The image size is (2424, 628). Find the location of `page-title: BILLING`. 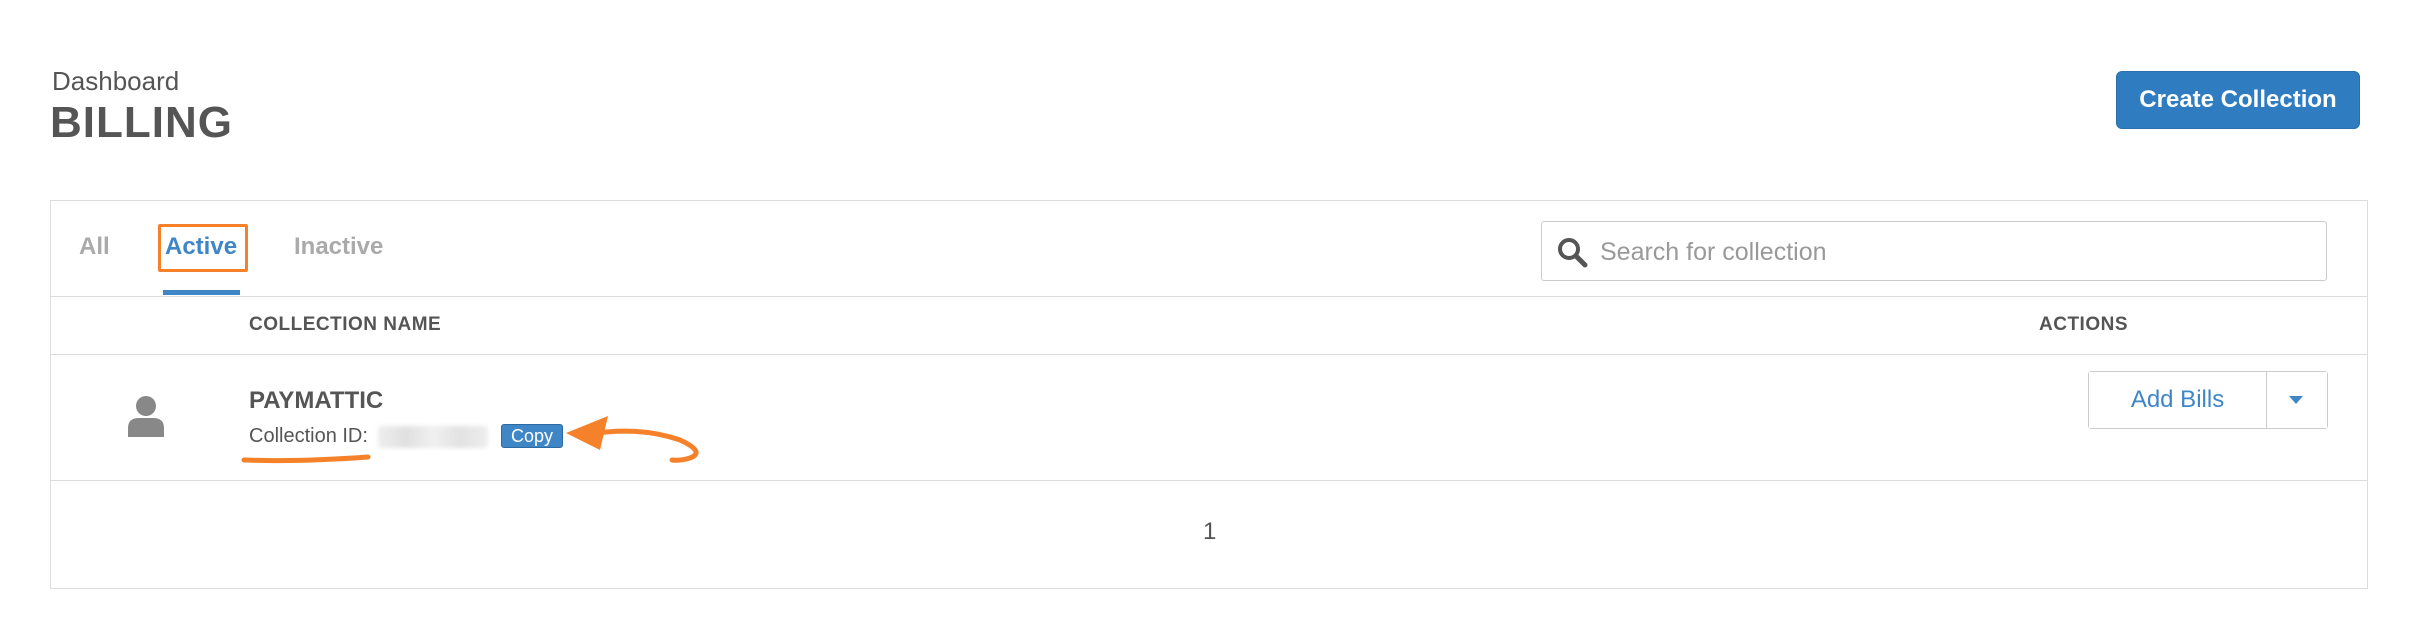

page-title: BILLING is located at coordinates (141, 122).